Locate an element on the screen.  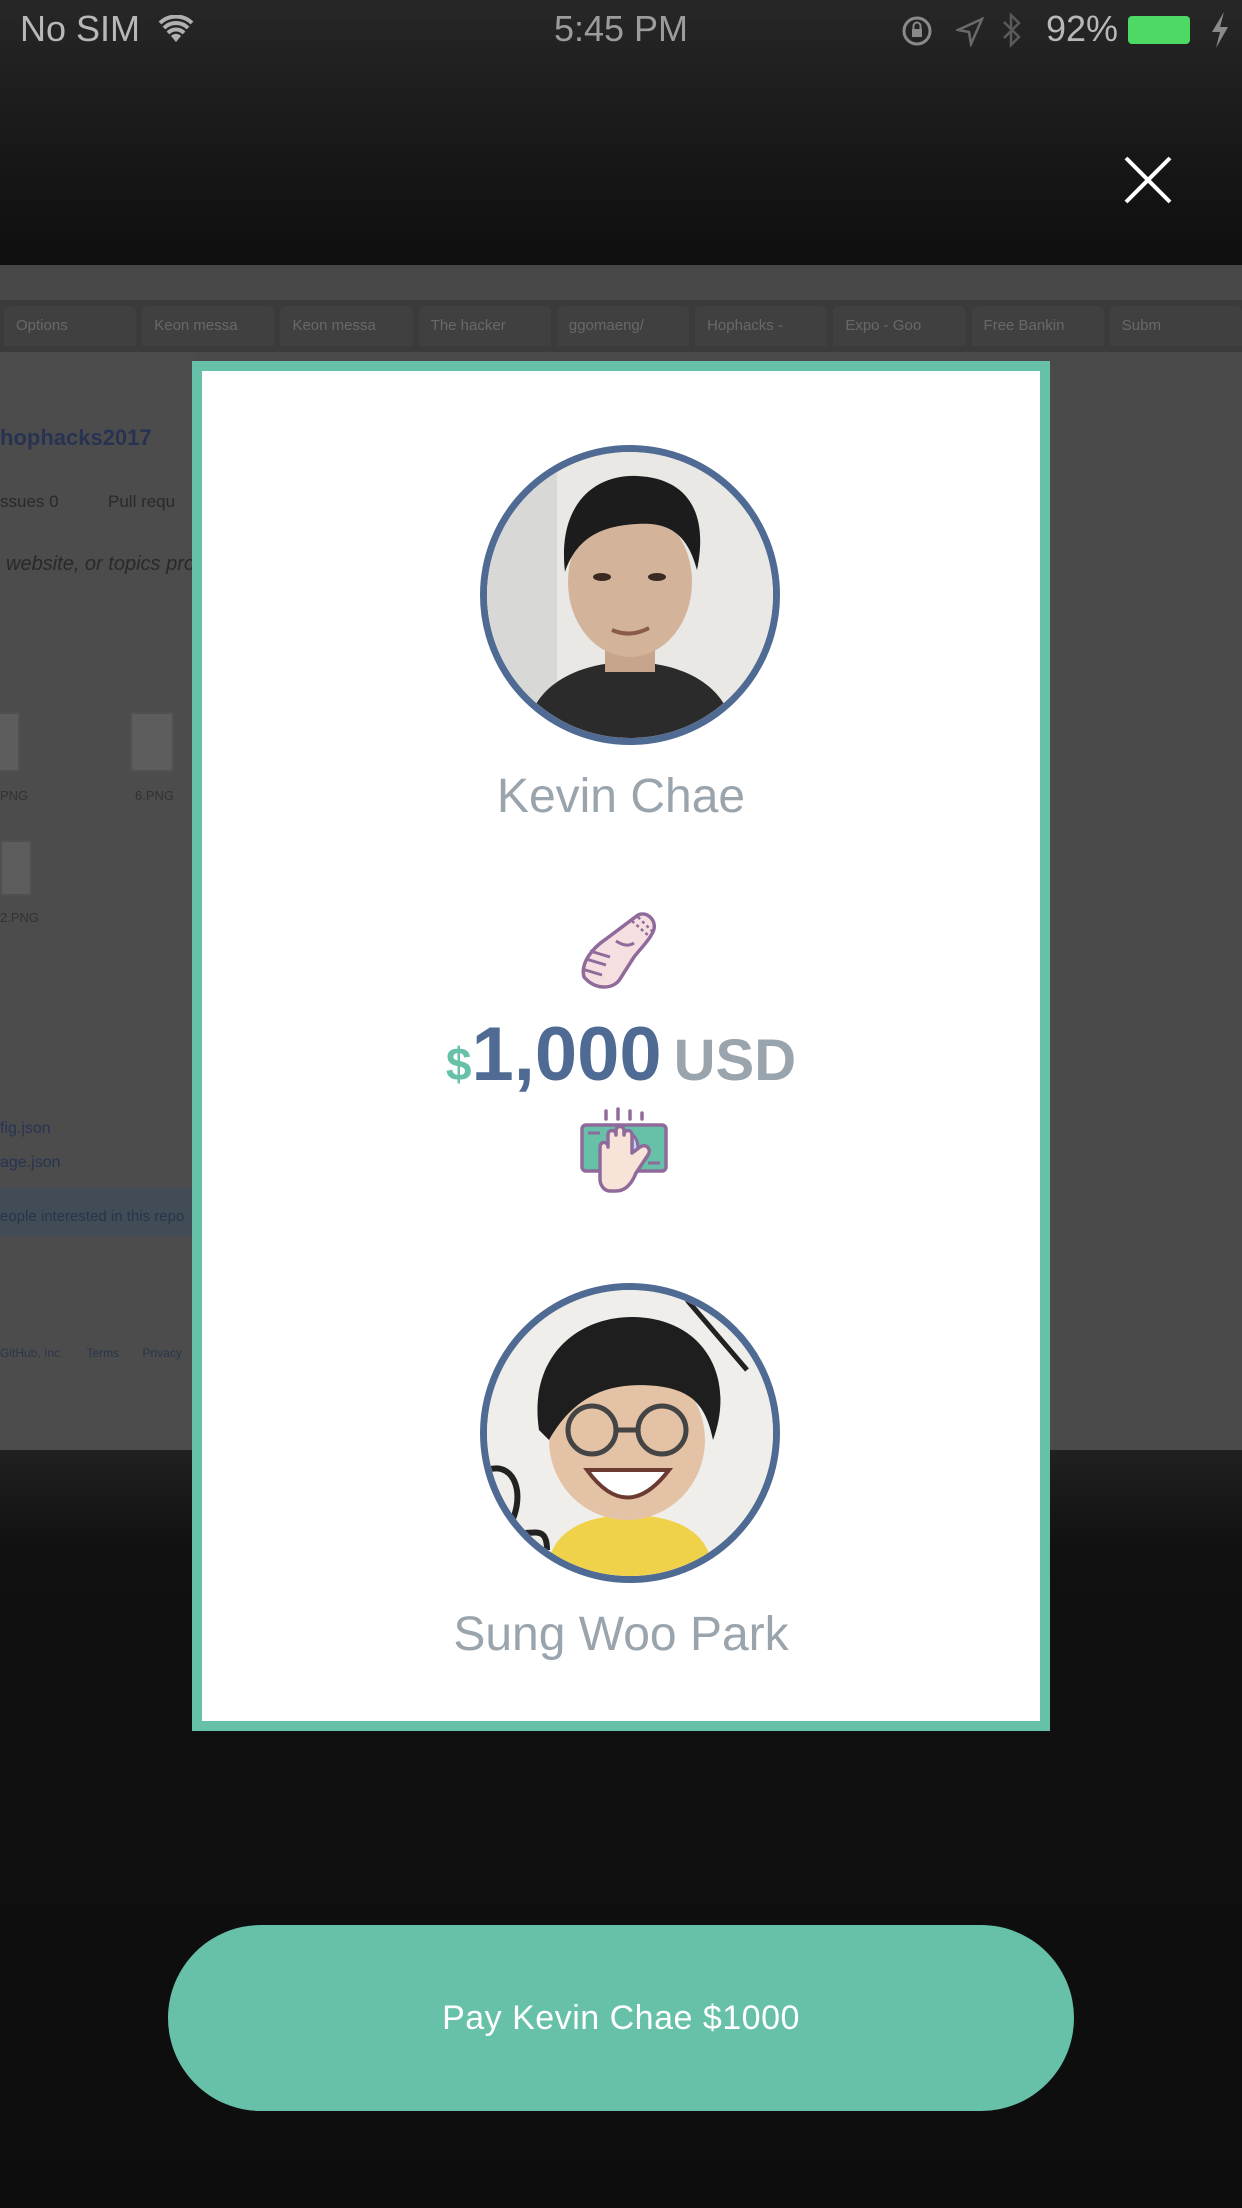
charging-icon is located at coordinates (1220, 34).